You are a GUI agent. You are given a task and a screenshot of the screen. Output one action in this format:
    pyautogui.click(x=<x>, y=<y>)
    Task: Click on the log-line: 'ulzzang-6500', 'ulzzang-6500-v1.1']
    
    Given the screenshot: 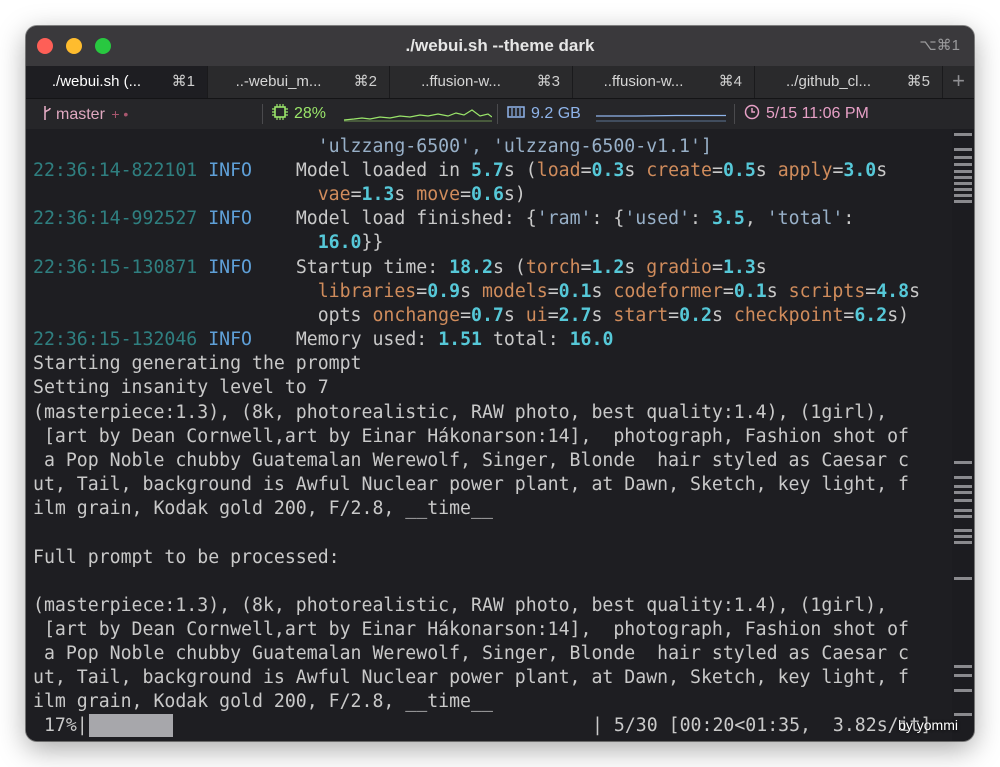 What is the action you would take?
    pyautogui.click(x=514, y=146)
    